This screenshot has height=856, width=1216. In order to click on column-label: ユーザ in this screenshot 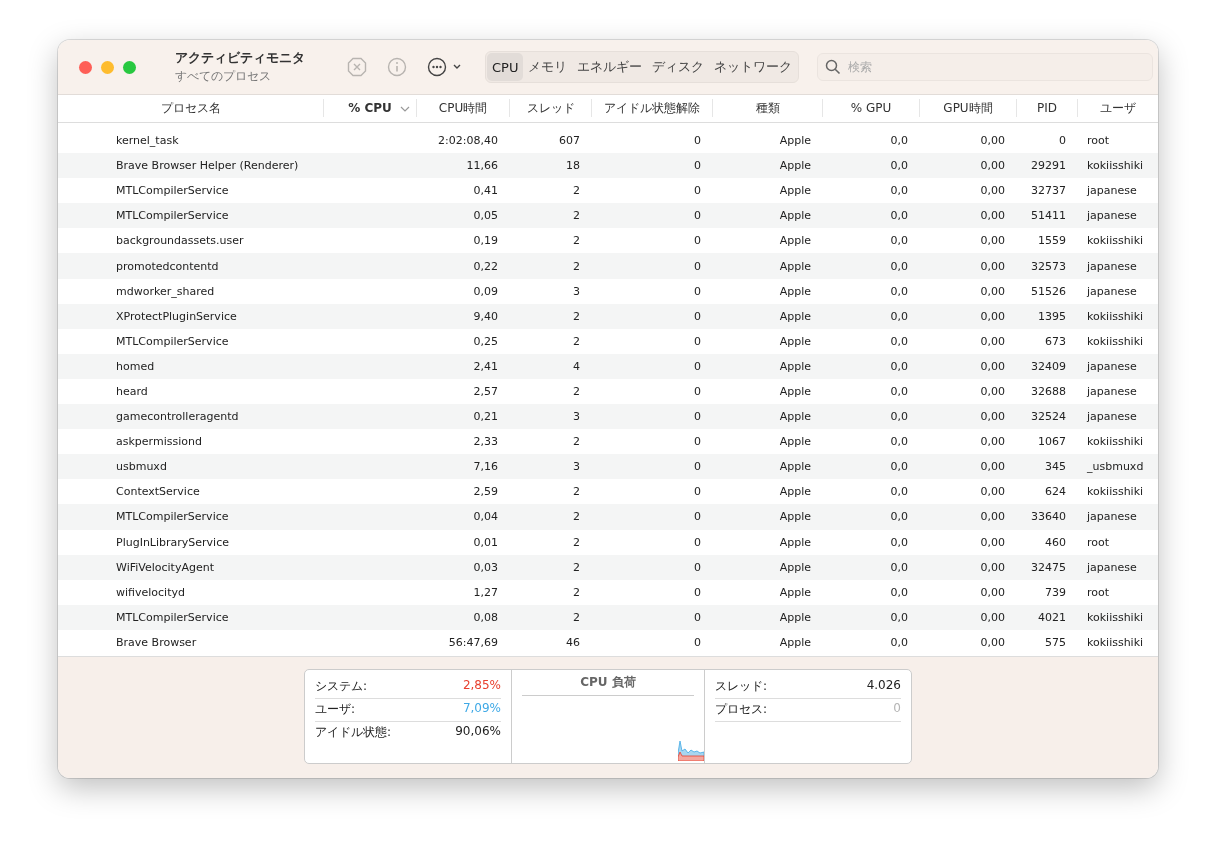, I will do `click(1118, 108)`.